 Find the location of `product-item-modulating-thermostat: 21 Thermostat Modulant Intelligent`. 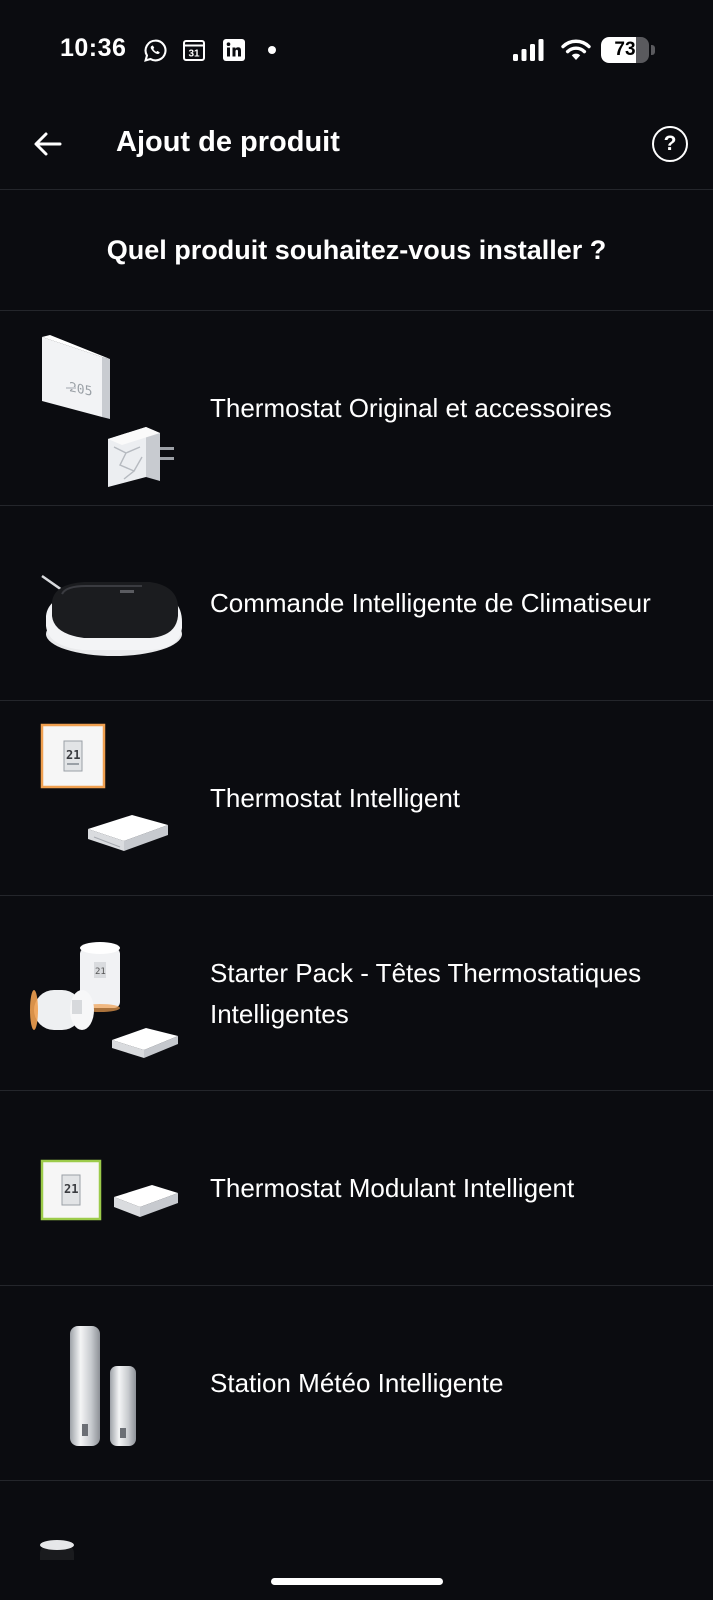

product-item-modulating-thermostat: 21 Thermostat Modulant Intelligent is located at coordinates (356, 1188).